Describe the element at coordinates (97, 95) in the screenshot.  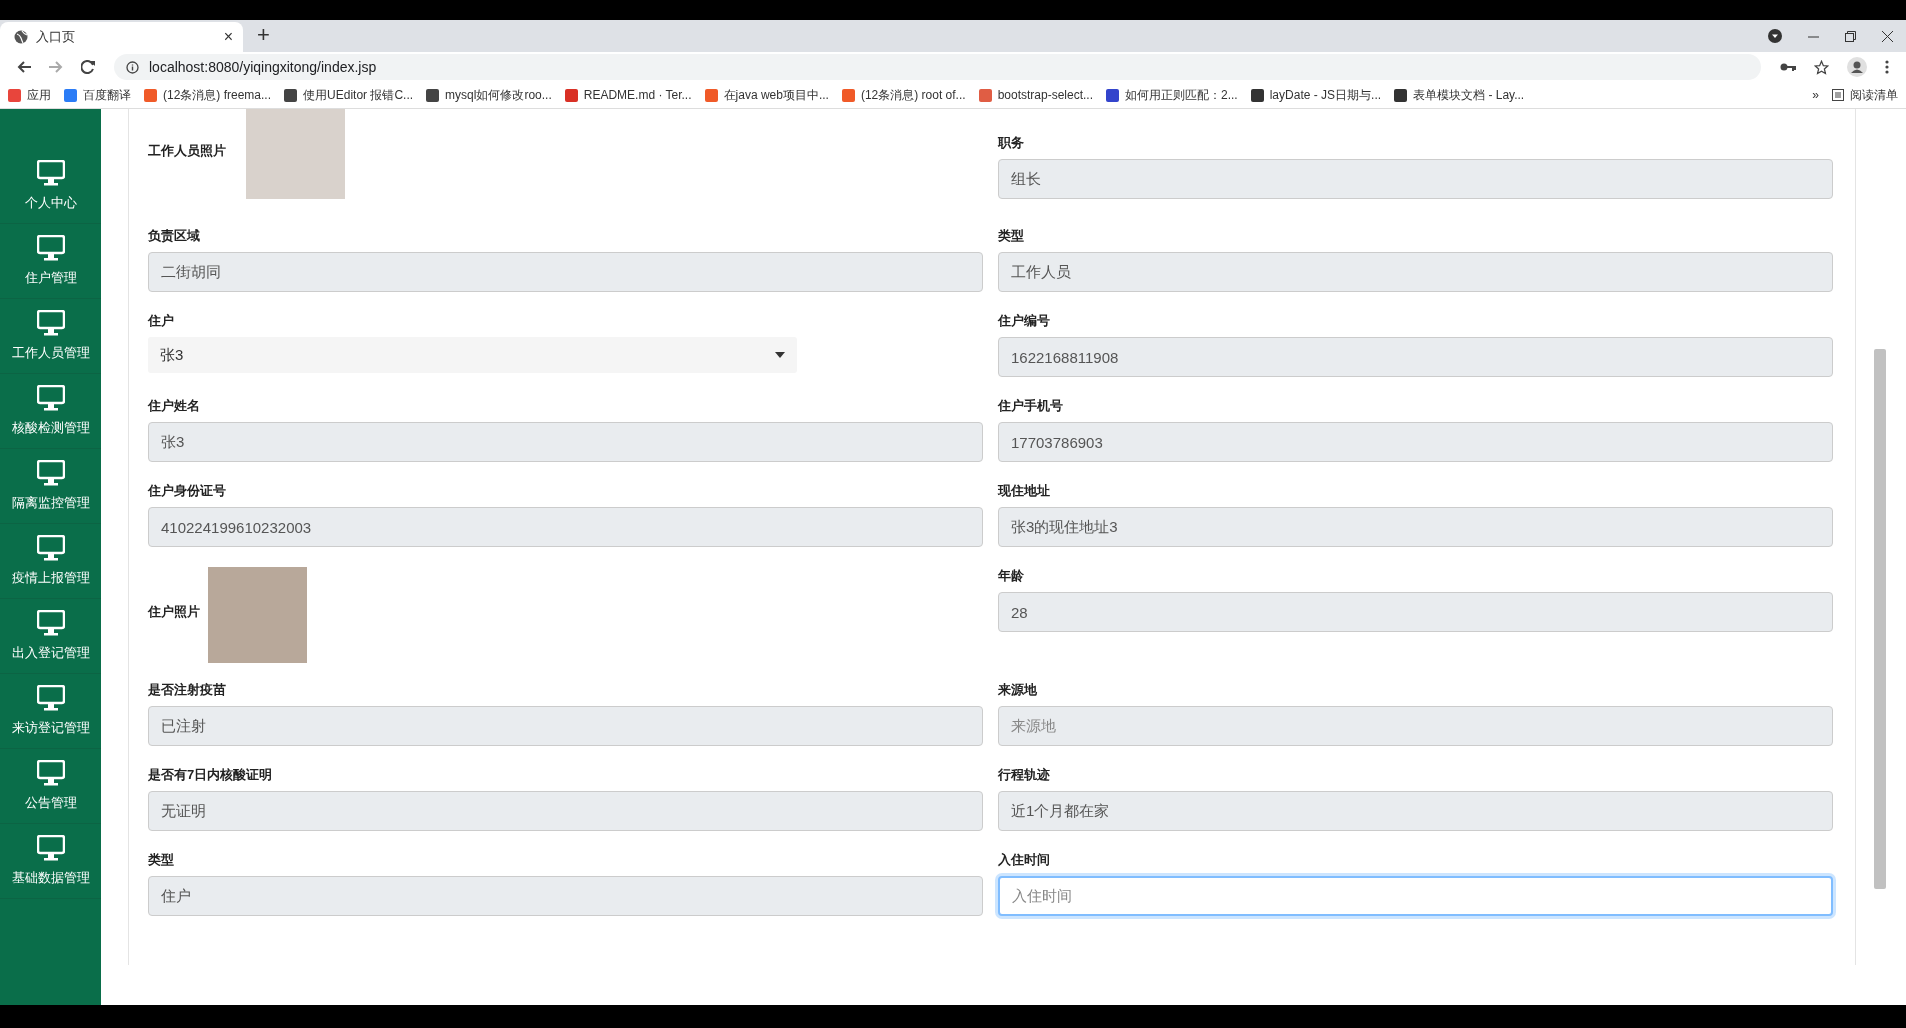
I see `bookmark-link: 百度翻译` at that location.